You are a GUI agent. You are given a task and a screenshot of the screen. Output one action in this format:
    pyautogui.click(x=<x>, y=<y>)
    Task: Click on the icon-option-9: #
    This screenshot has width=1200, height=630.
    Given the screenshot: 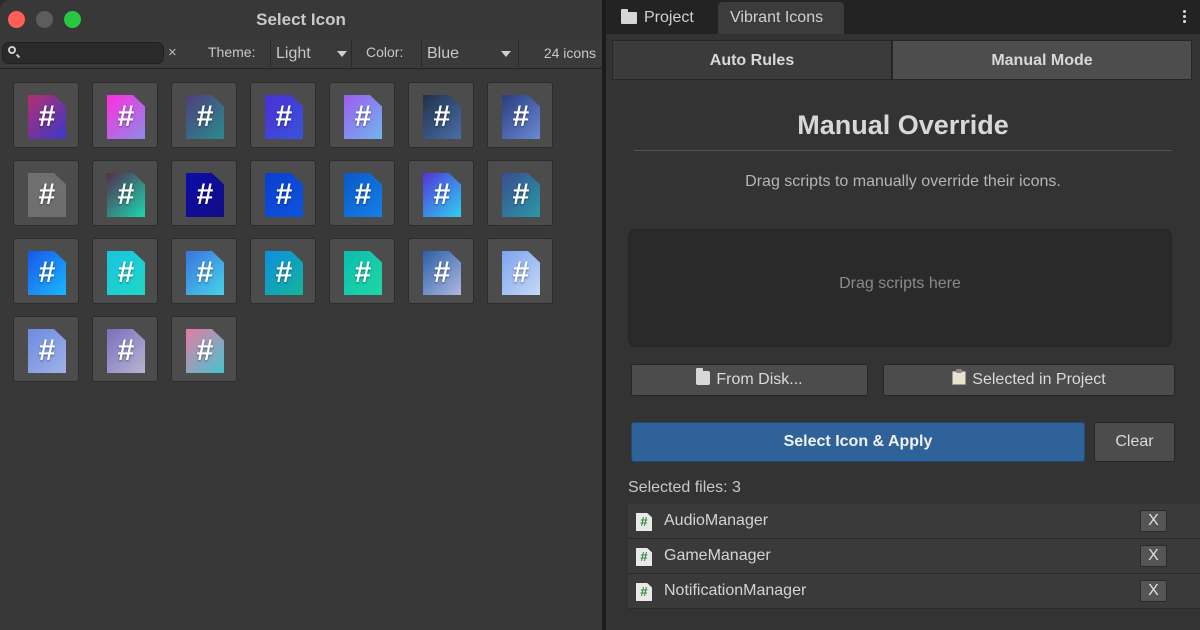 What is the action you would take?
    pyautogui.click(x=125, y=193)
    